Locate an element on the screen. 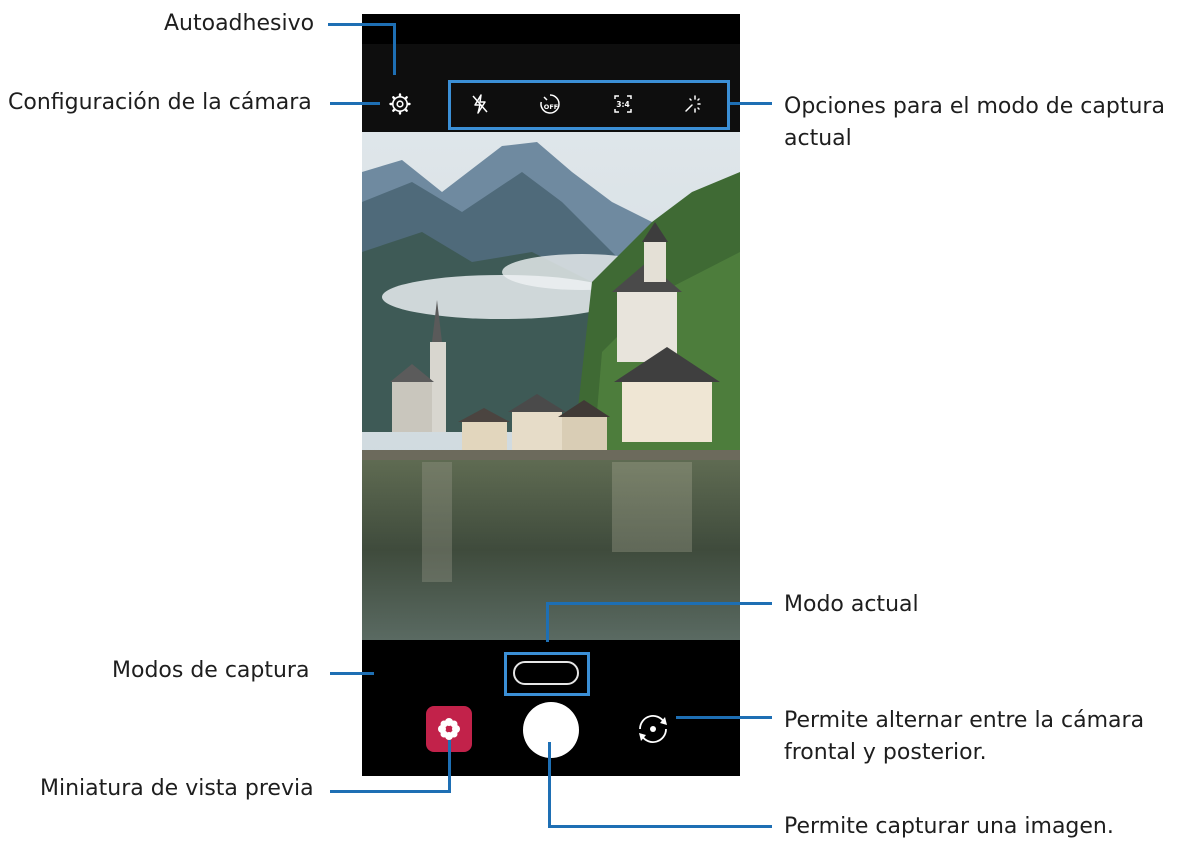 This screenshot has height=842, width=1184. callout-settings: Configuración de la cámara is located at coordinates (160, 102).